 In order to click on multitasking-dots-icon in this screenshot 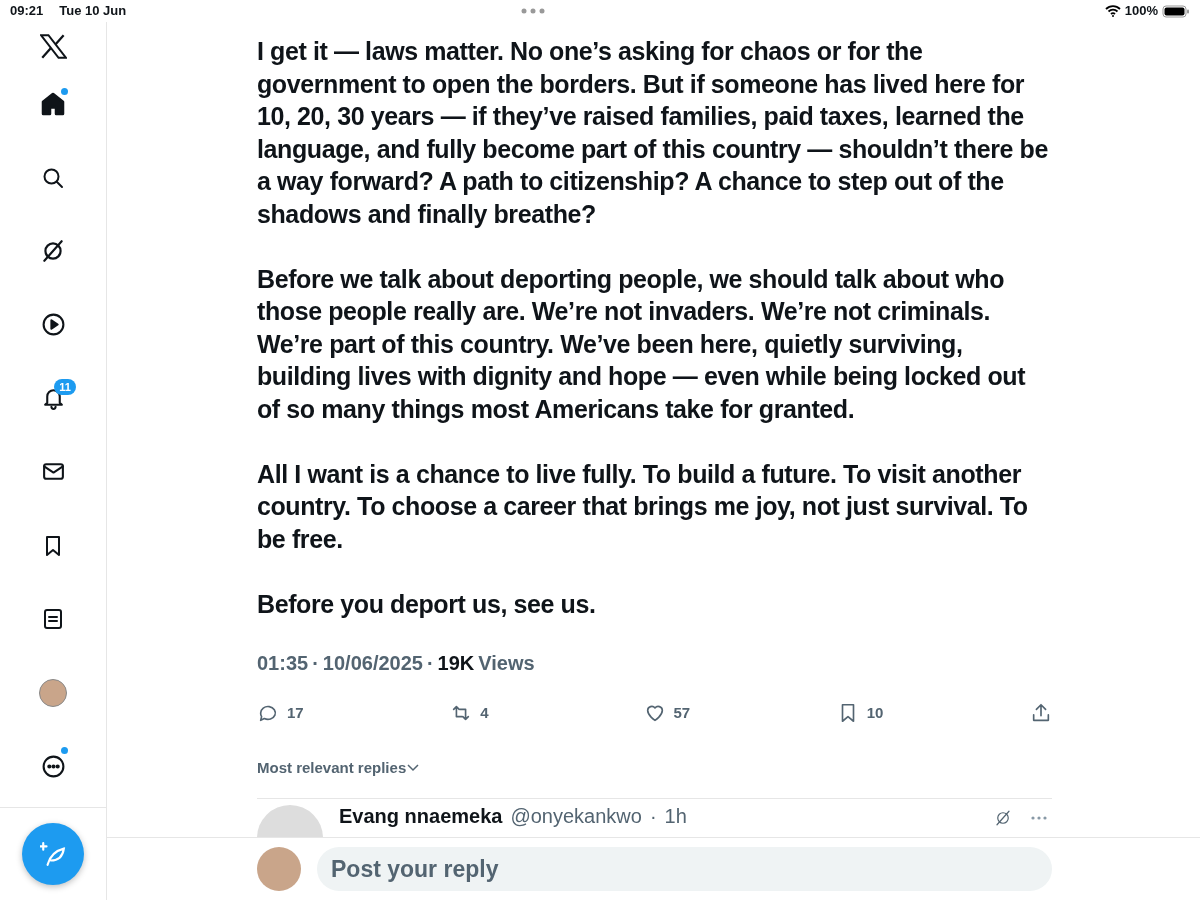, I will do `click(532, 11)`.